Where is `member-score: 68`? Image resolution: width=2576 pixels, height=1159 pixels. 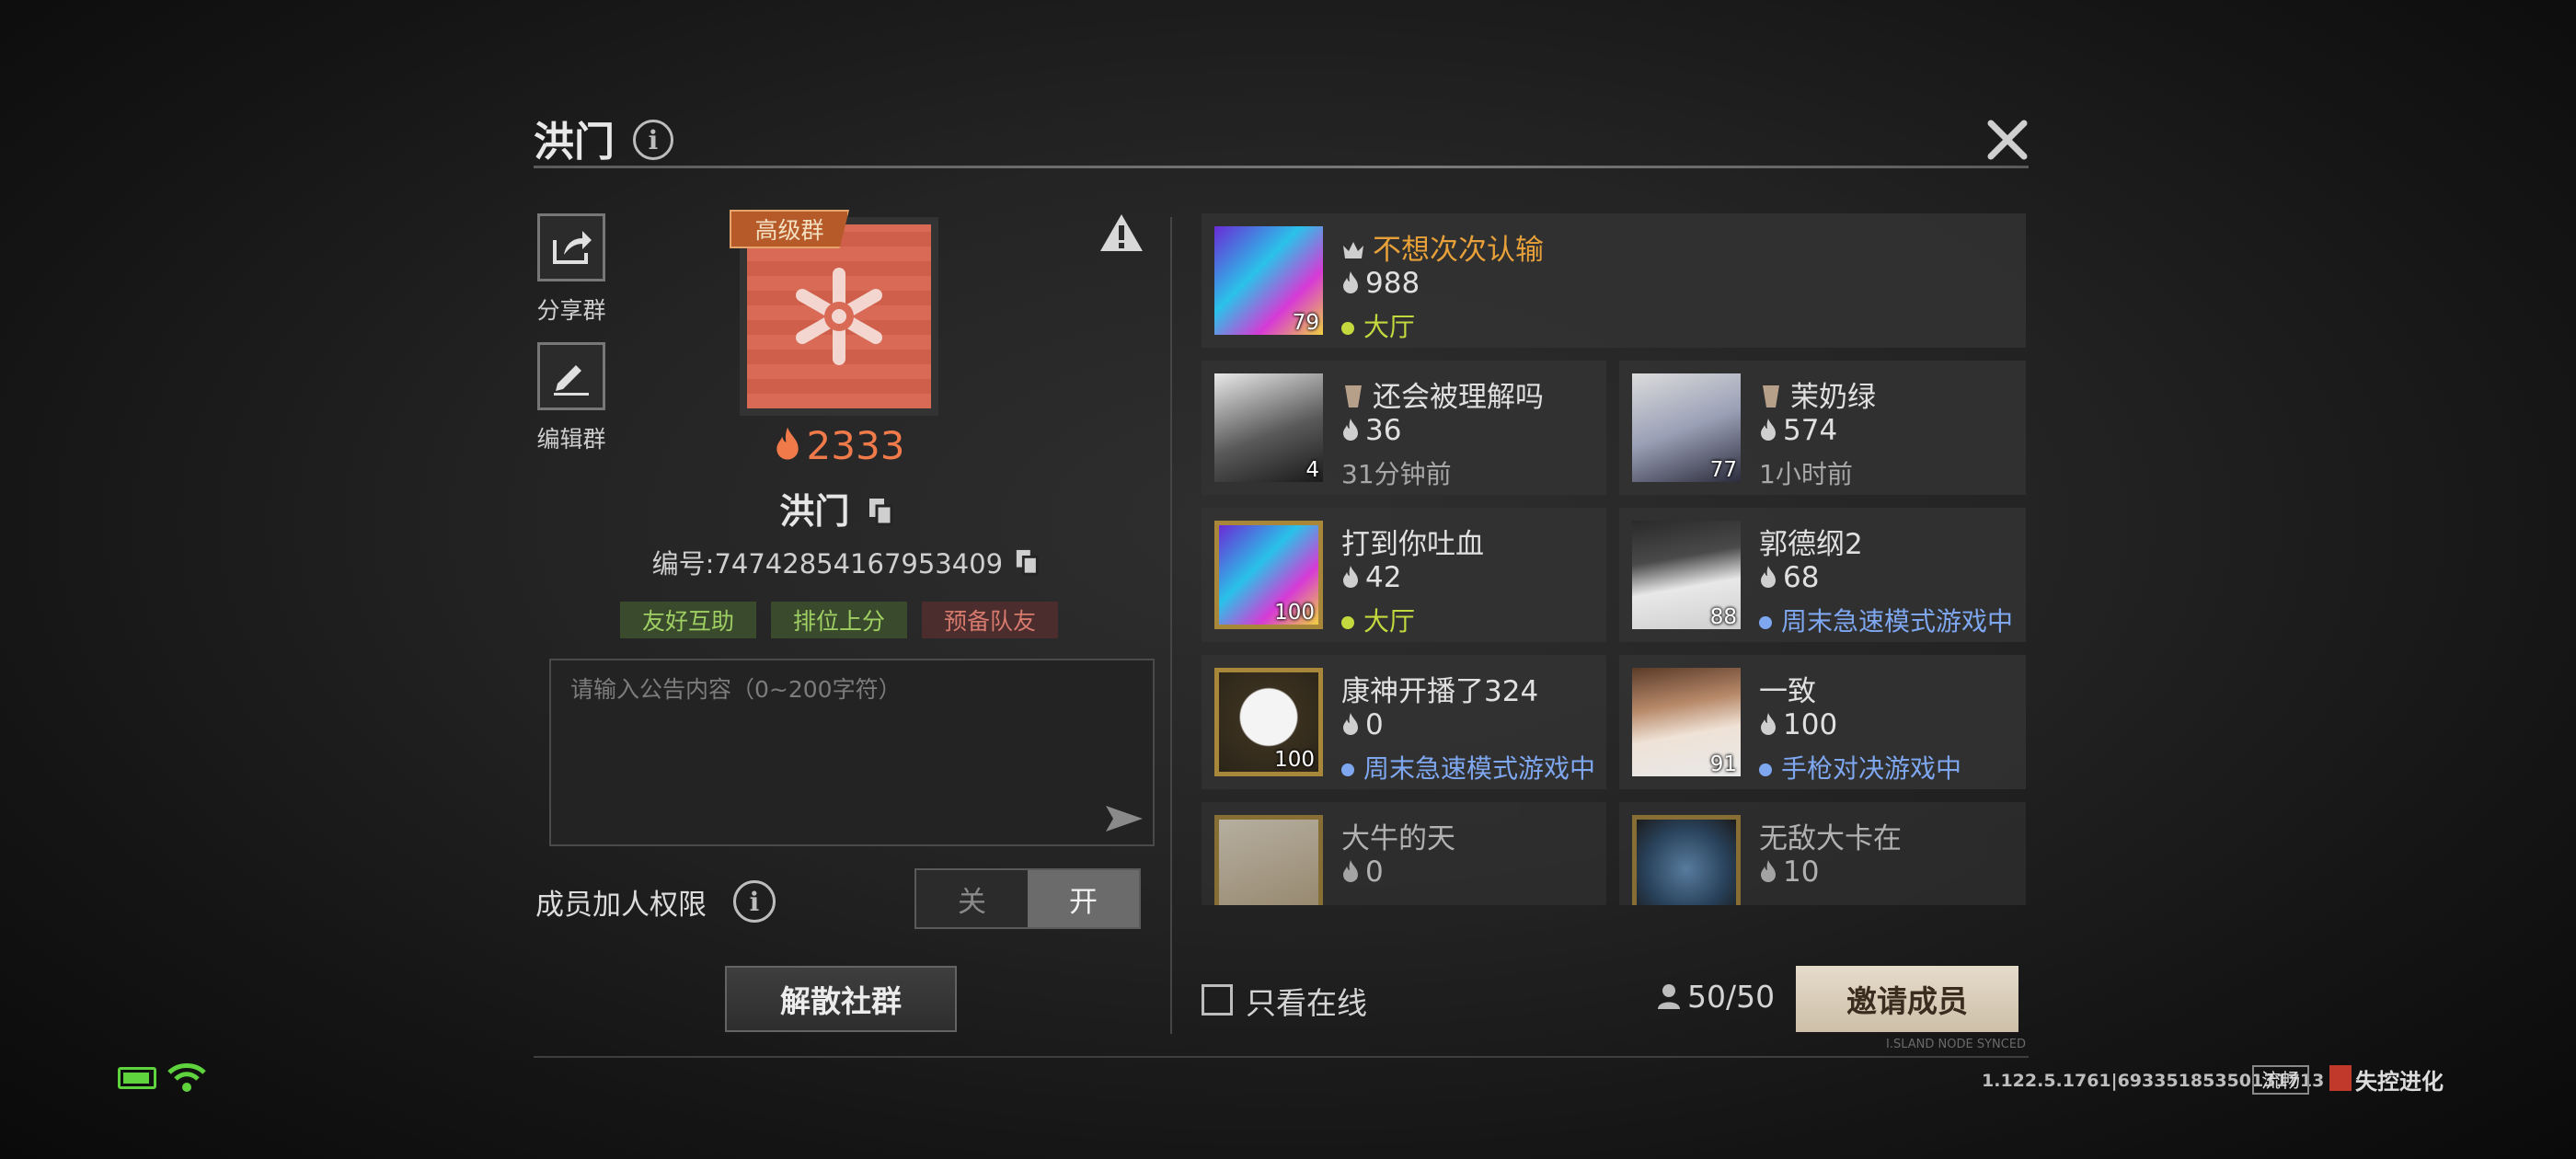 member-score: 68 is located at coordinates (1789, 577).